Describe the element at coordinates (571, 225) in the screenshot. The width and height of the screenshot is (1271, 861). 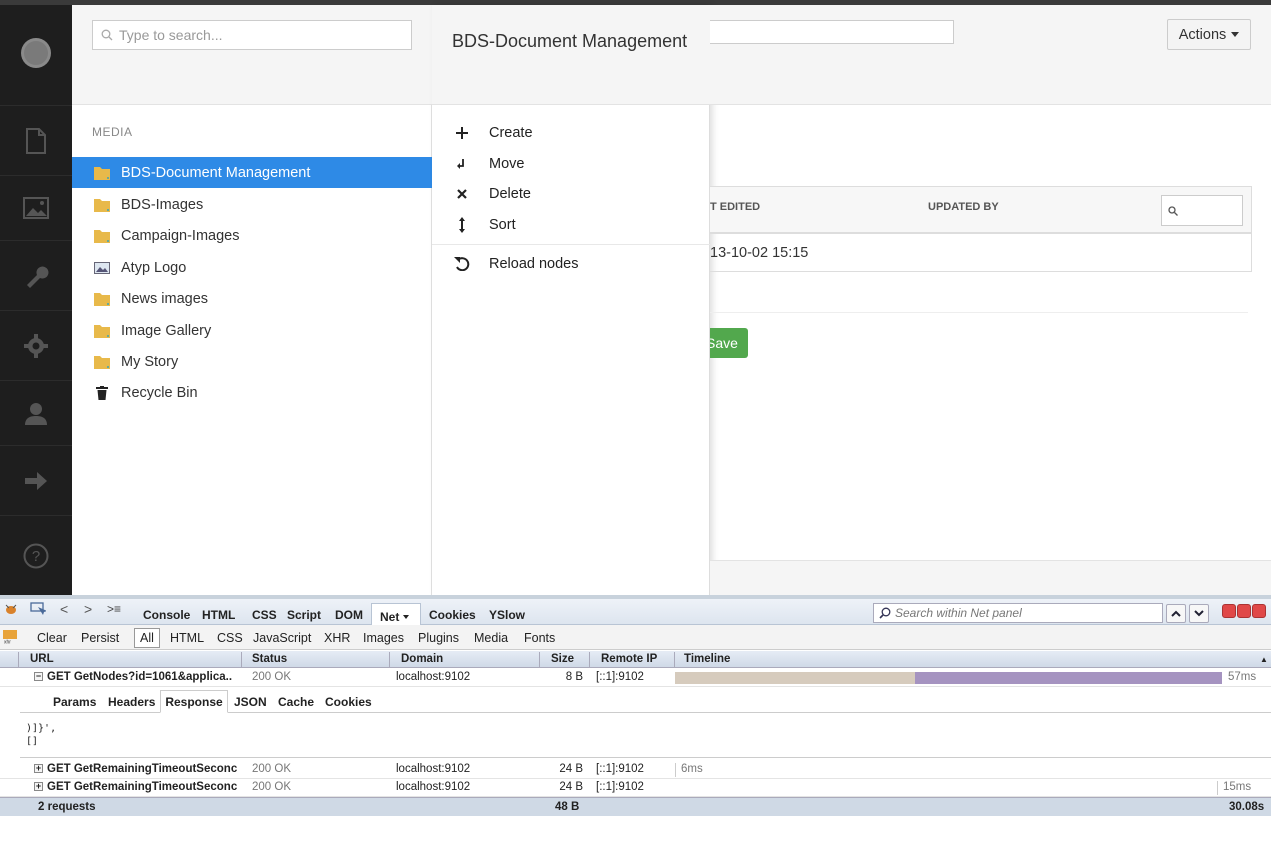
I see `menu-item-sort: Sort` at that location.